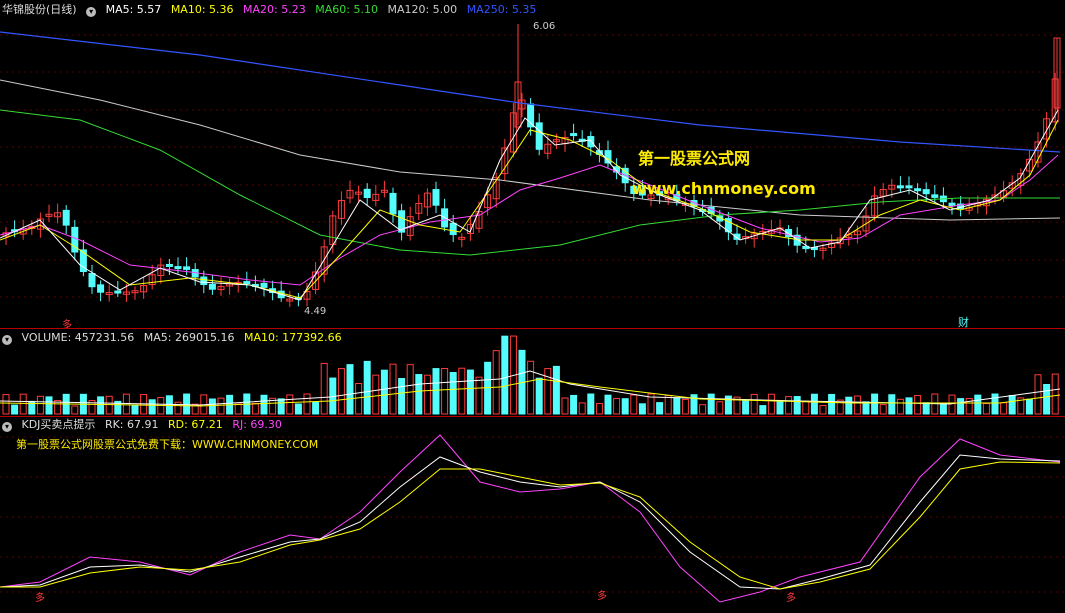 This screenshot has width=1065, height=613. What do you see at coordinates (189, 337) in the screenshot?
I see `volume-ma5: MA5: 269015.16` at bounding box center [189, 337].